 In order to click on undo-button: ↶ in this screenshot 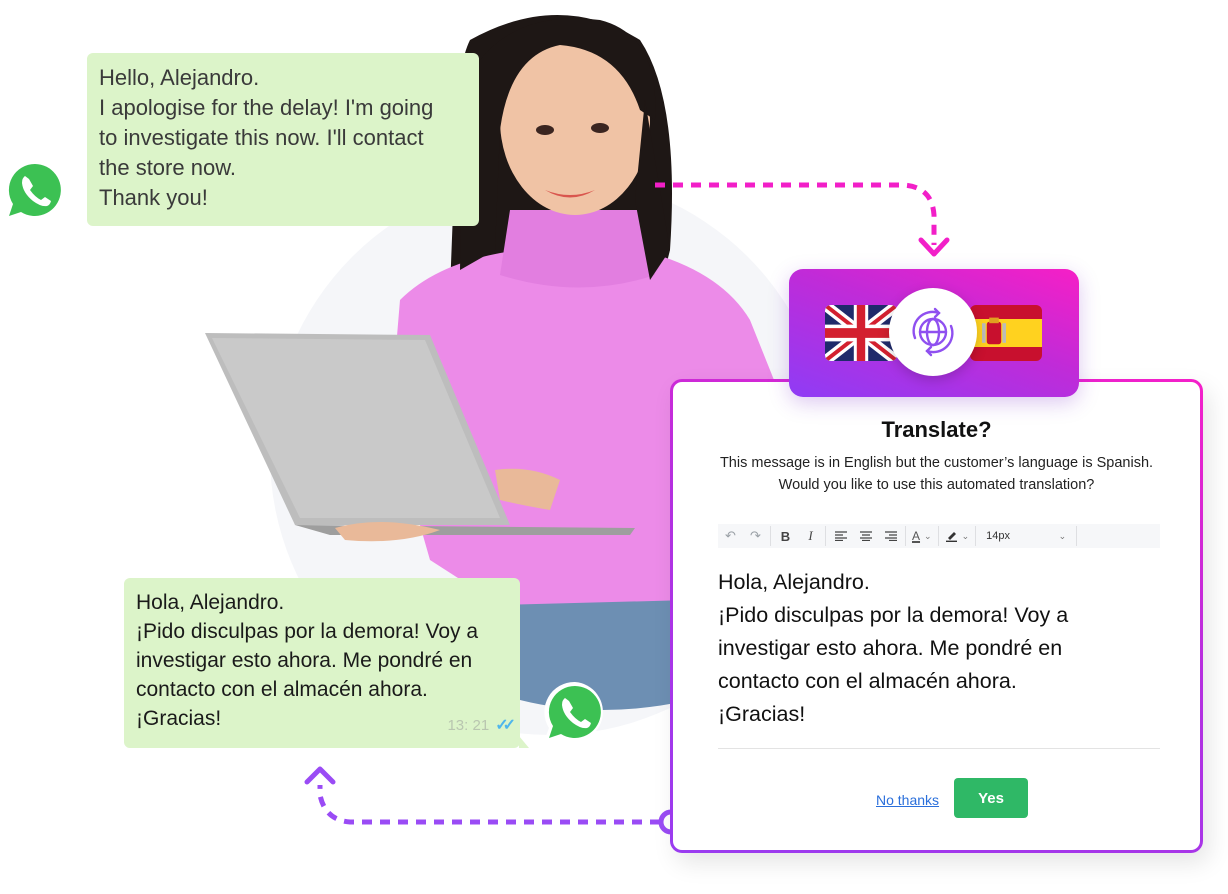, I will do `click(730, 536)`.